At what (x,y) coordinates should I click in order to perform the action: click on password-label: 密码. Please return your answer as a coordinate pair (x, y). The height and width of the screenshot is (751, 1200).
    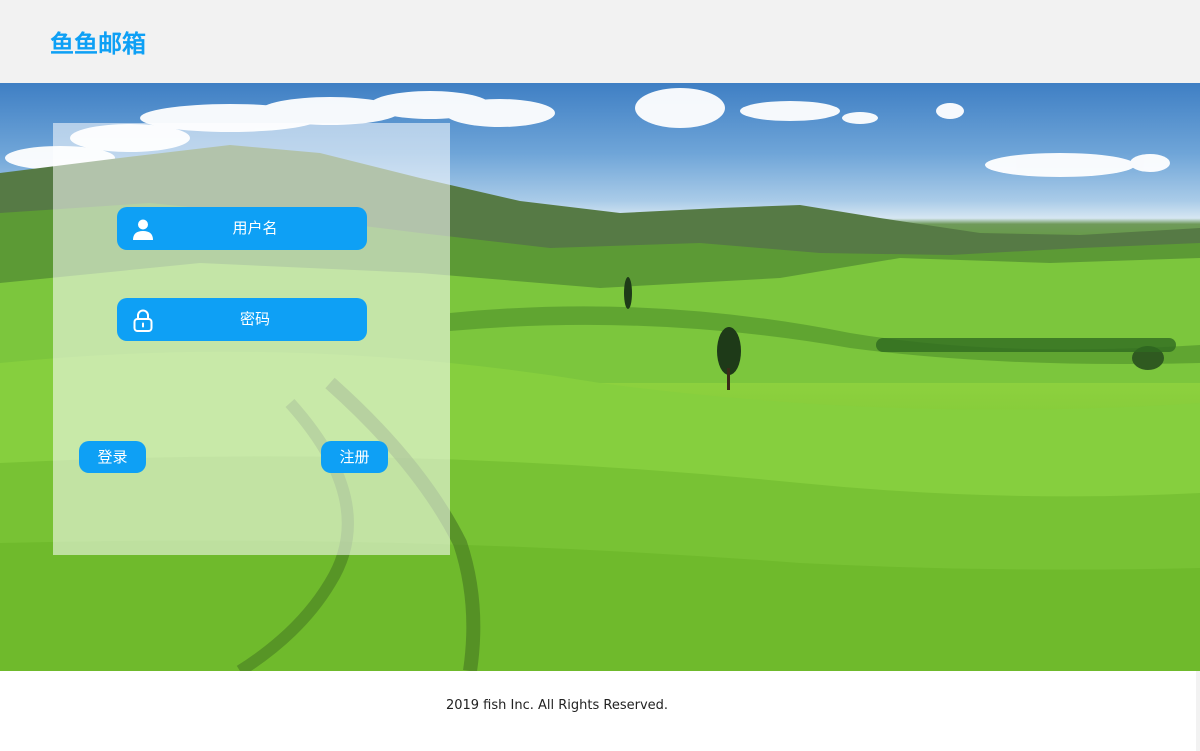
    Looking at the image, I should click on (254, 319).